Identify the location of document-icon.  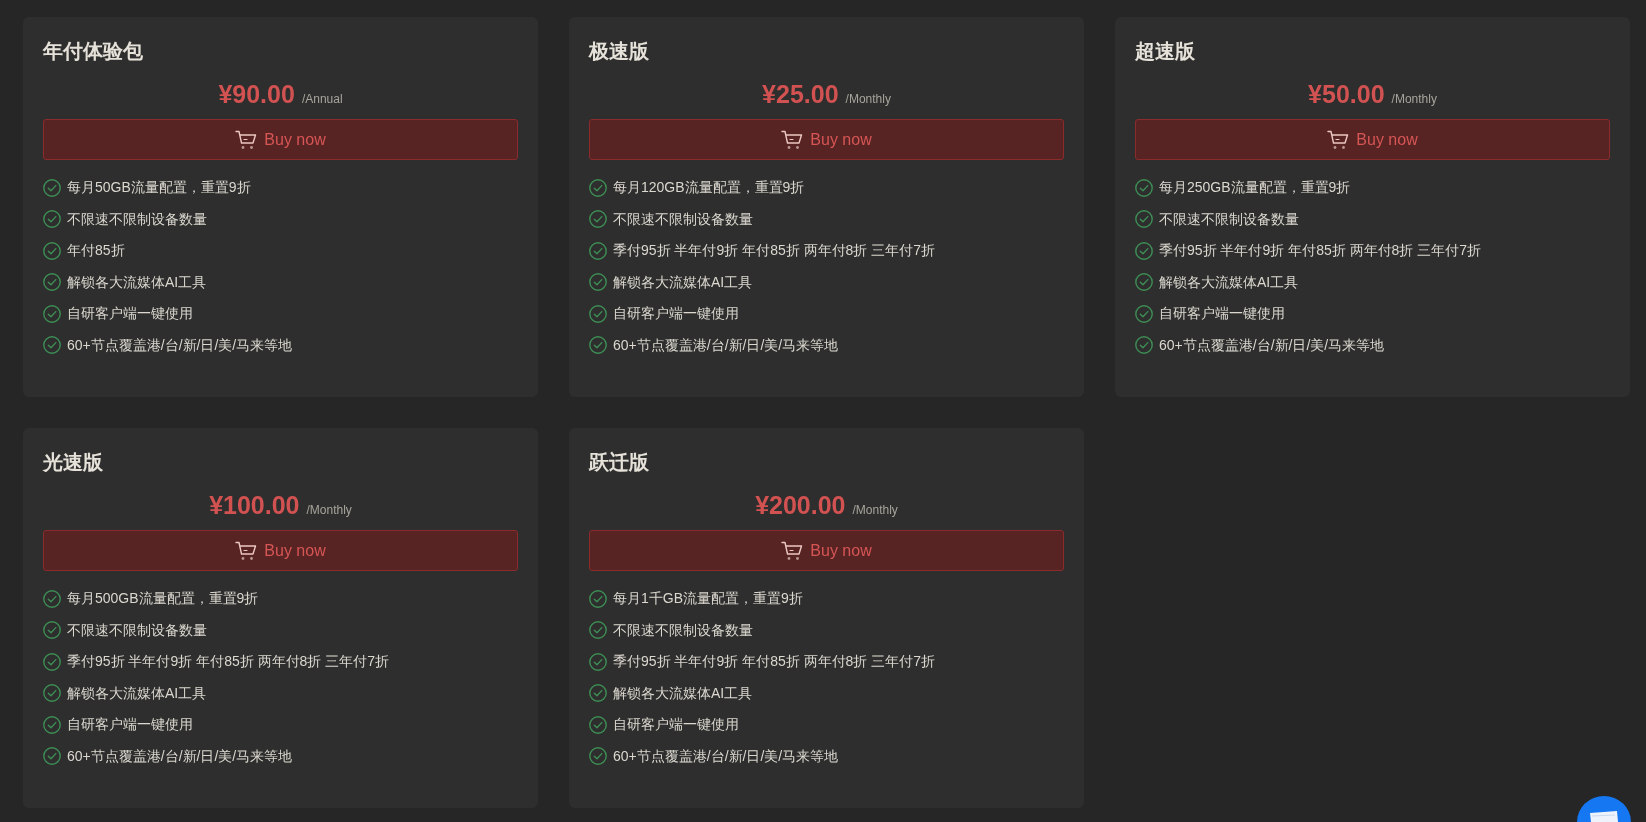
(1604, 816).